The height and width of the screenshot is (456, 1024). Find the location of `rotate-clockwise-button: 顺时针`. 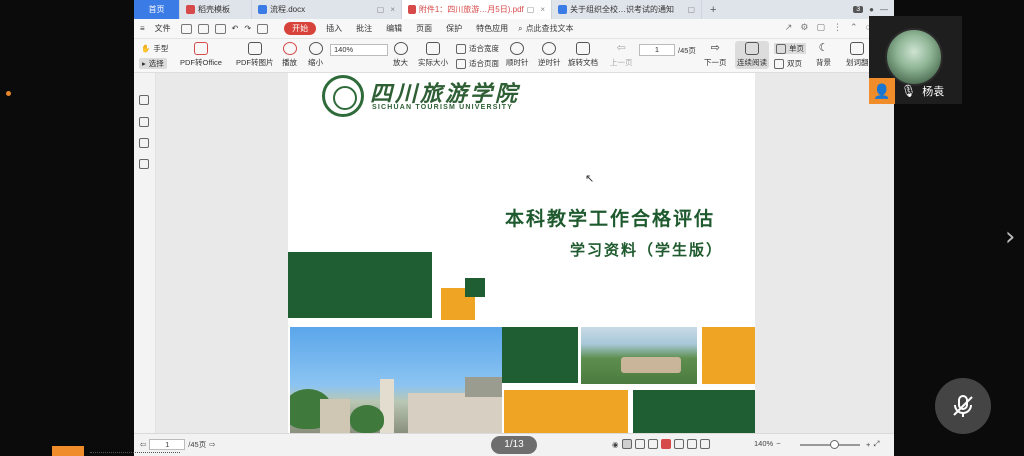

rotate-clockwise-button: 顺时针 is located at coordinates (517, 55).